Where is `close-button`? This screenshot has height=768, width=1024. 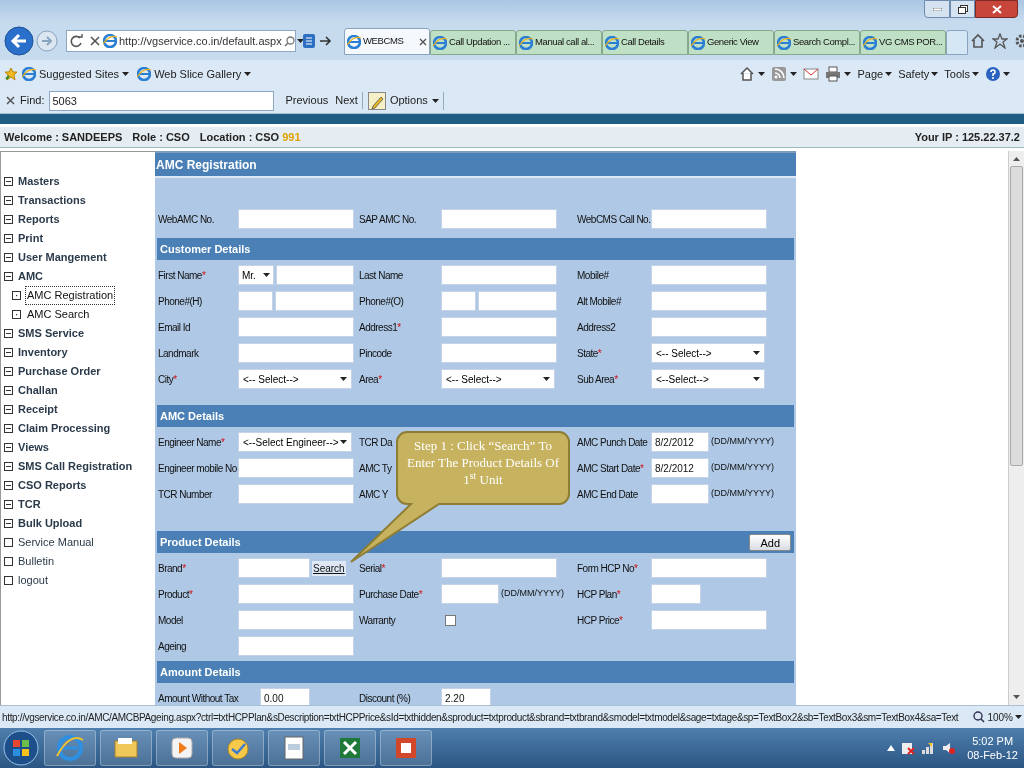 close-button is located at coordinates (996, 9).